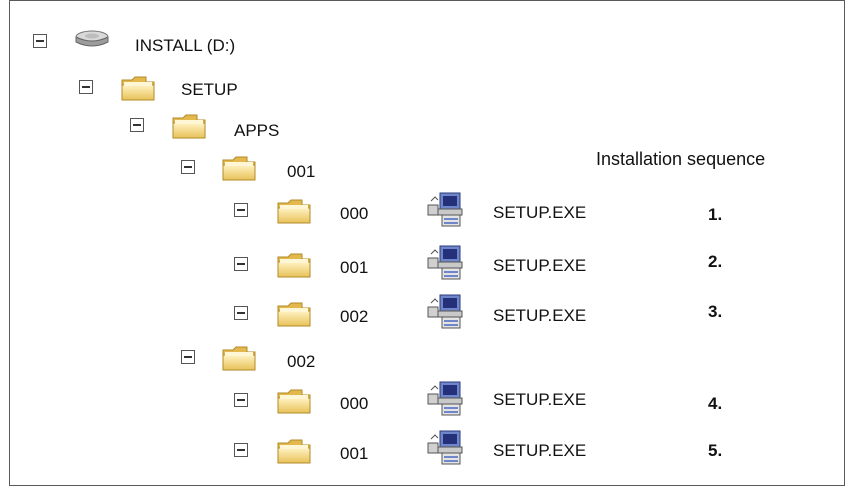 The height and width of the screenshot is (488, 847). What do you see at coordinates (354, 454) in the screenshot?
I see `tree-node-002-001: 001` at bounding box center [354, 454].